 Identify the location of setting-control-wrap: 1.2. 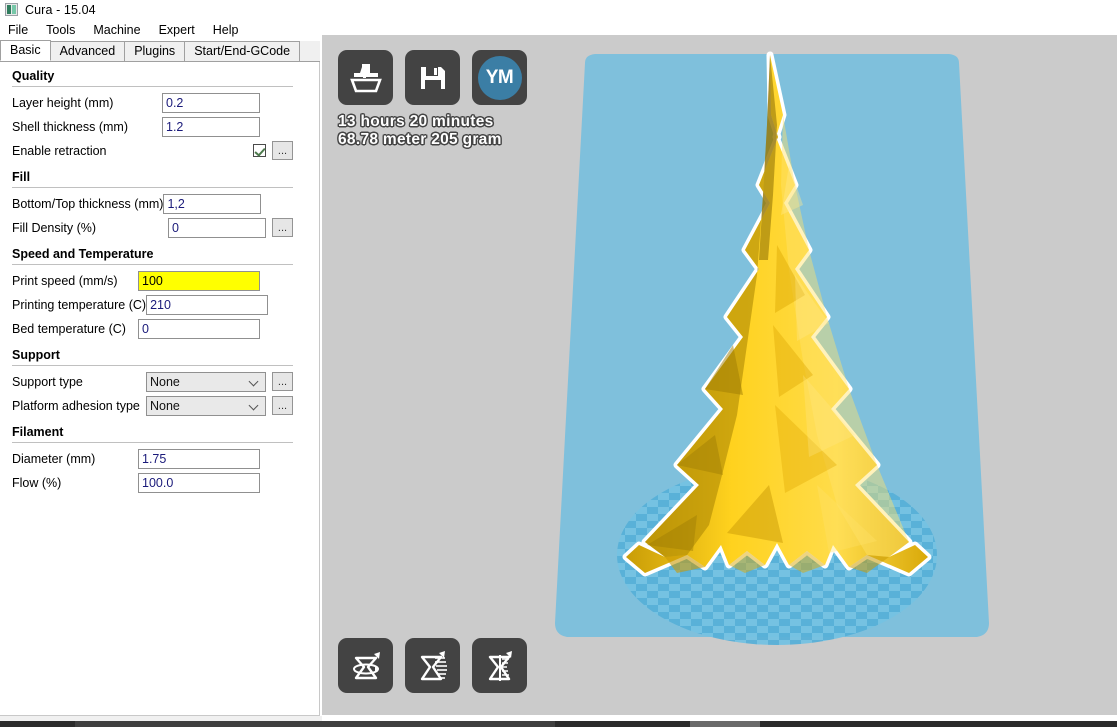
(227, 126).